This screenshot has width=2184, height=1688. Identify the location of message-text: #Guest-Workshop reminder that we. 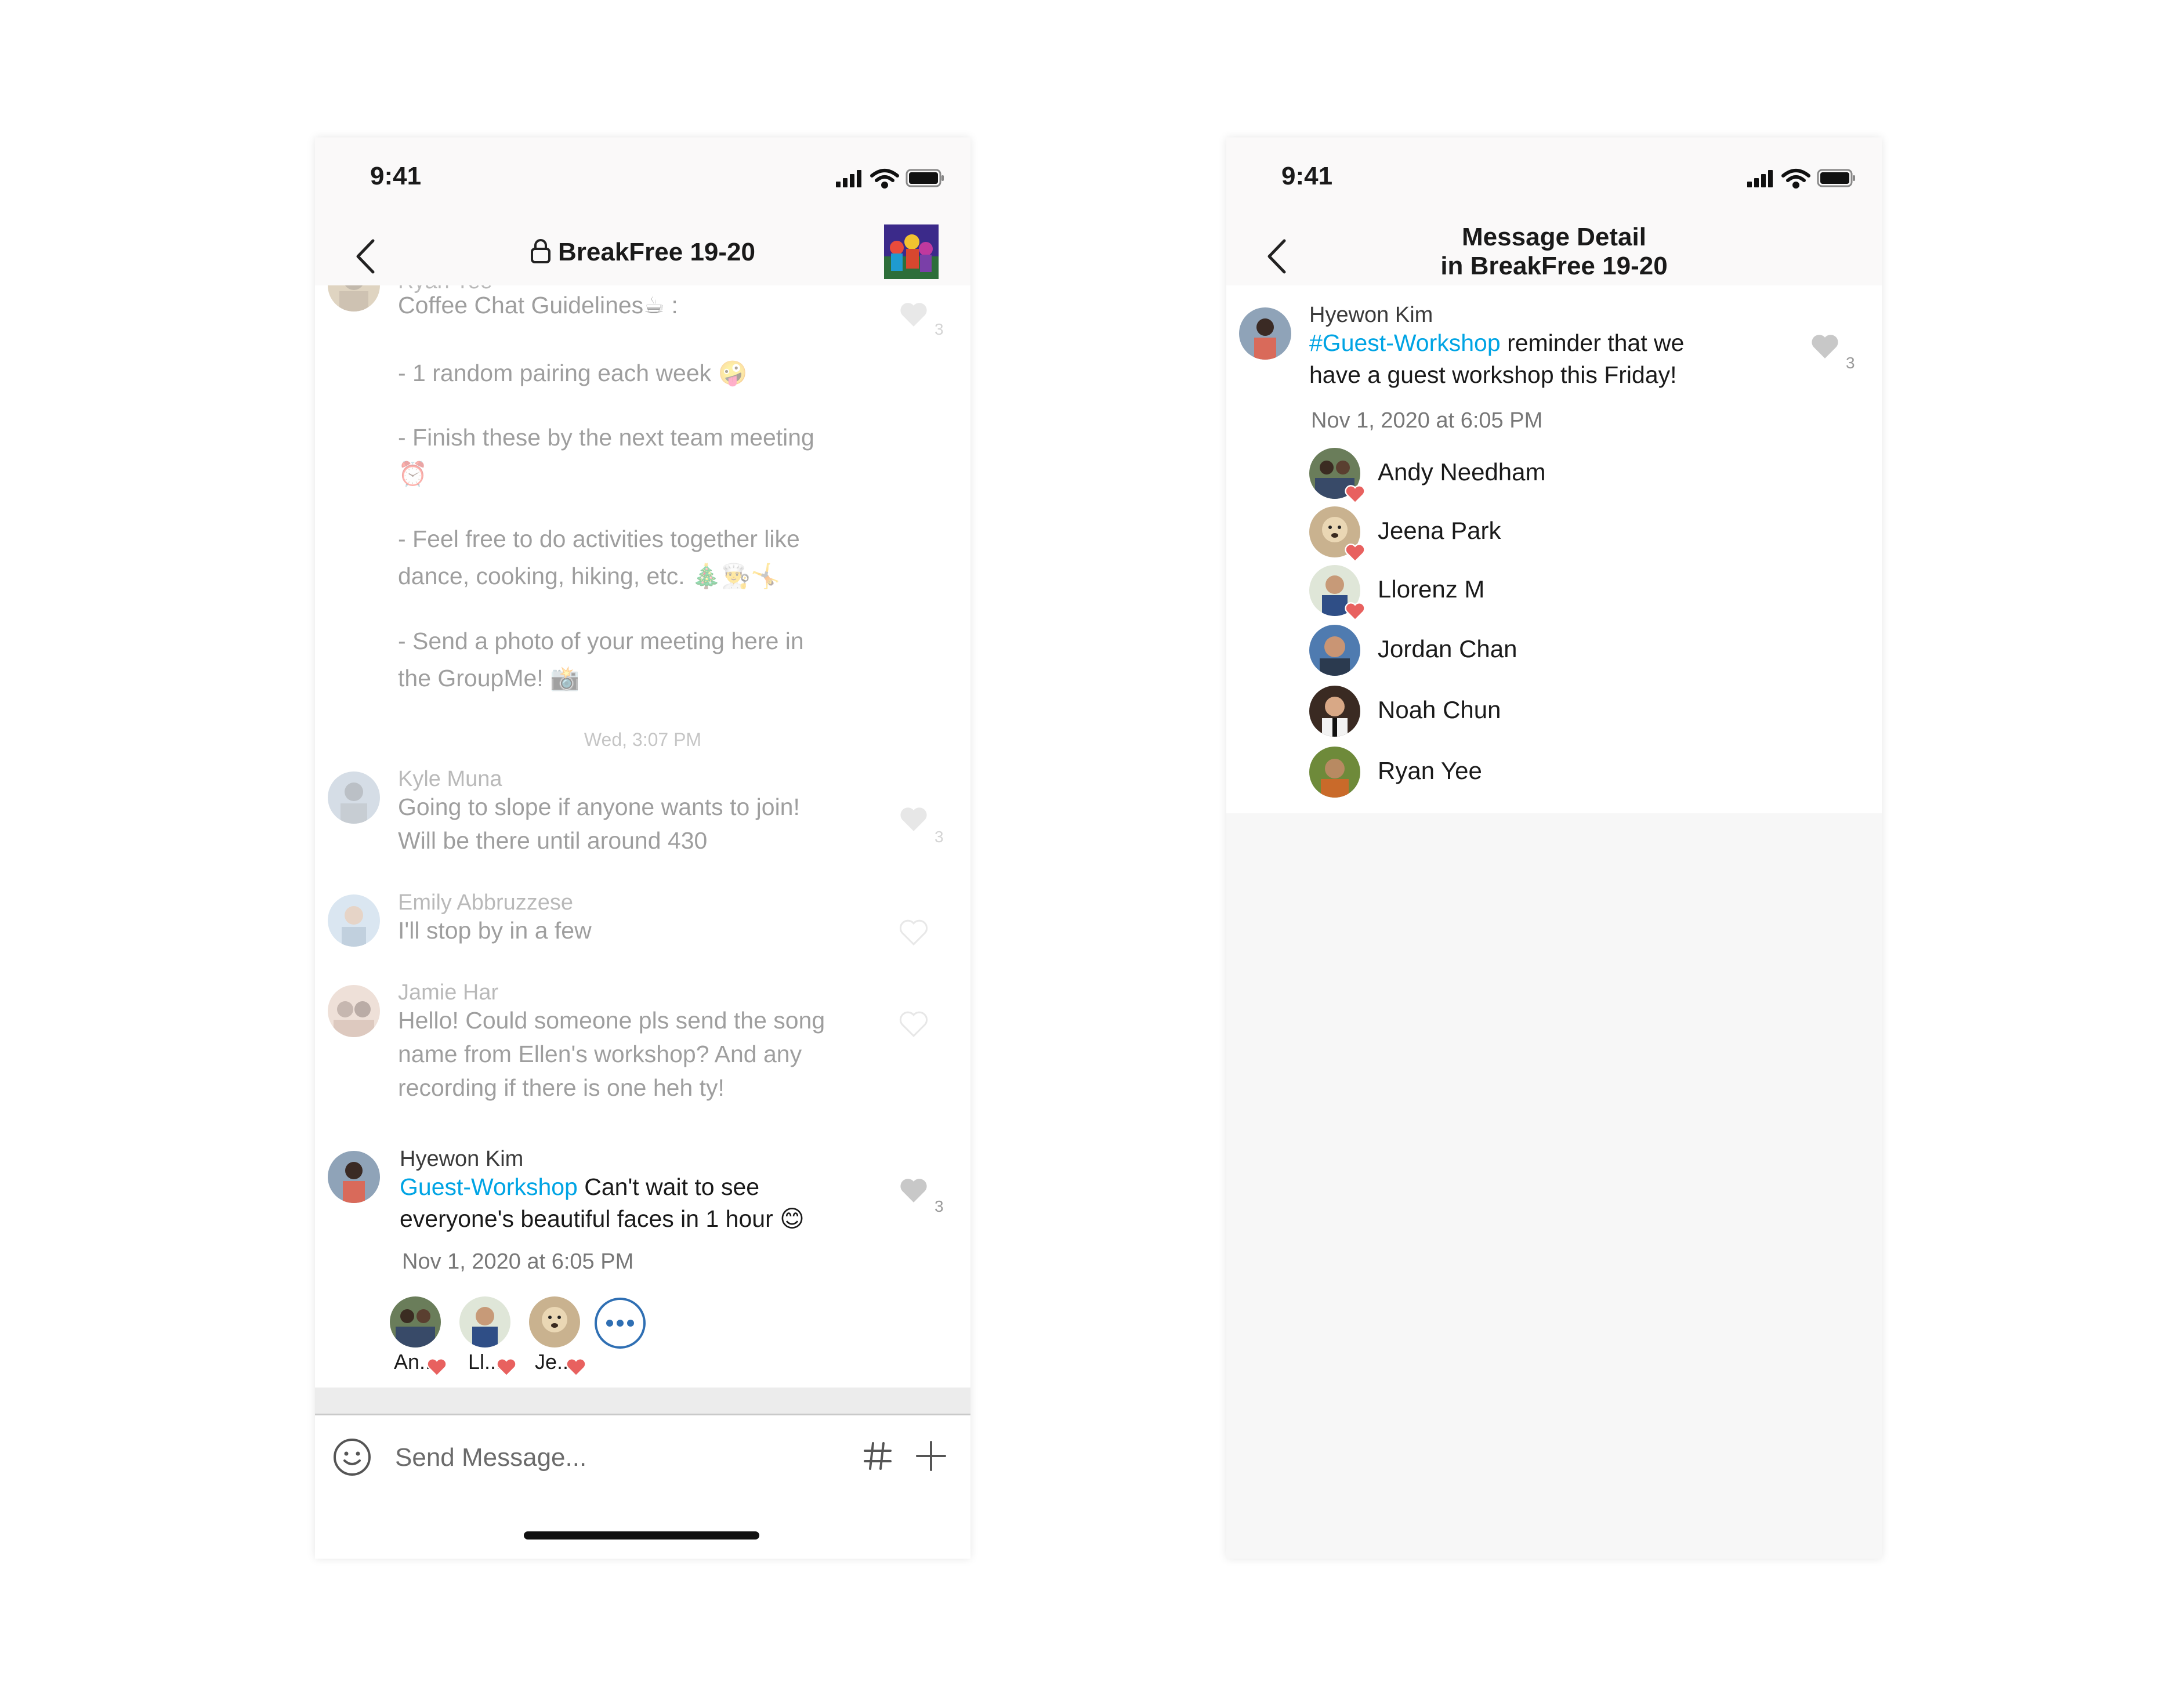
(1496, 343).